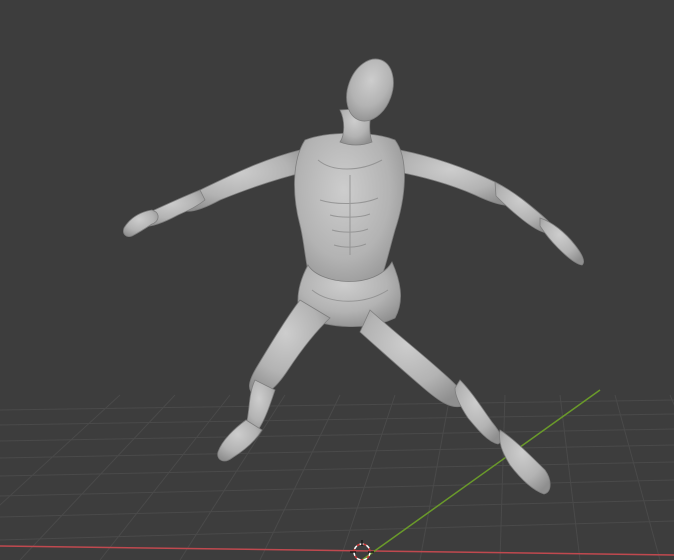  What do you see at coordinates (290, 347) in the screenshot?
I see `left-thigh` at bounding box center [290, 347].